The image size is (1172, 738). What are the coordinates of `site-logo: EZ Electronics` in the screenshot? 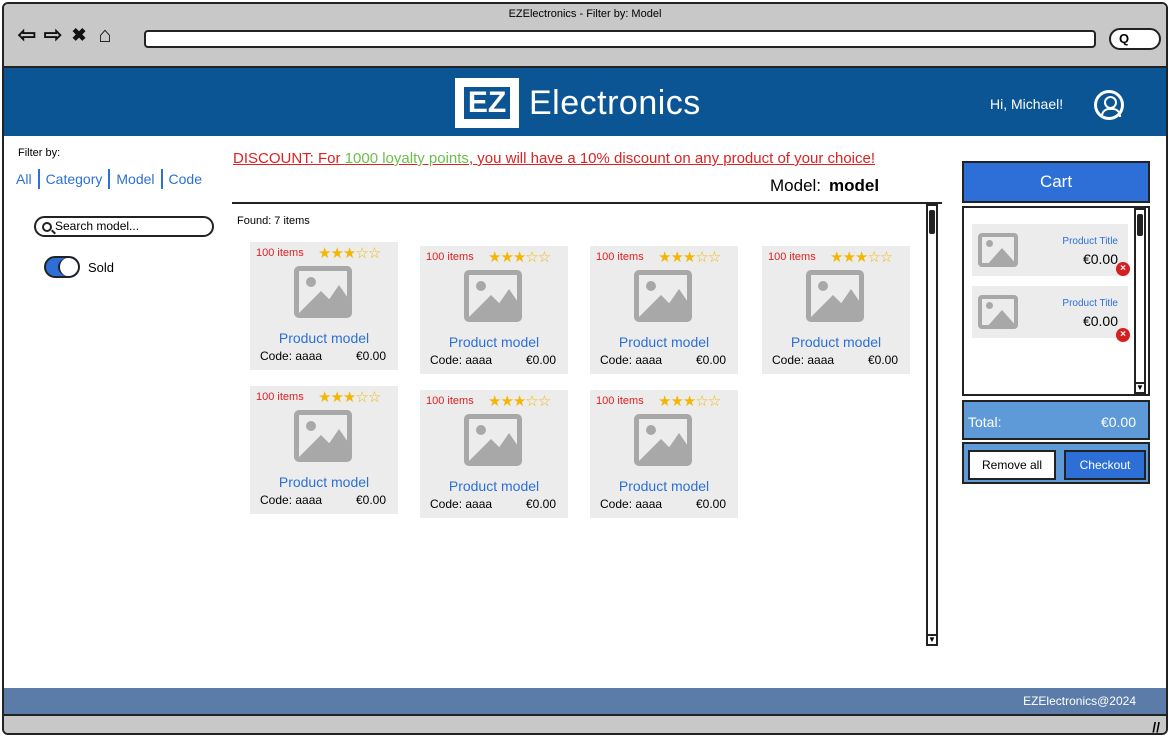 It's located at (578, 103).